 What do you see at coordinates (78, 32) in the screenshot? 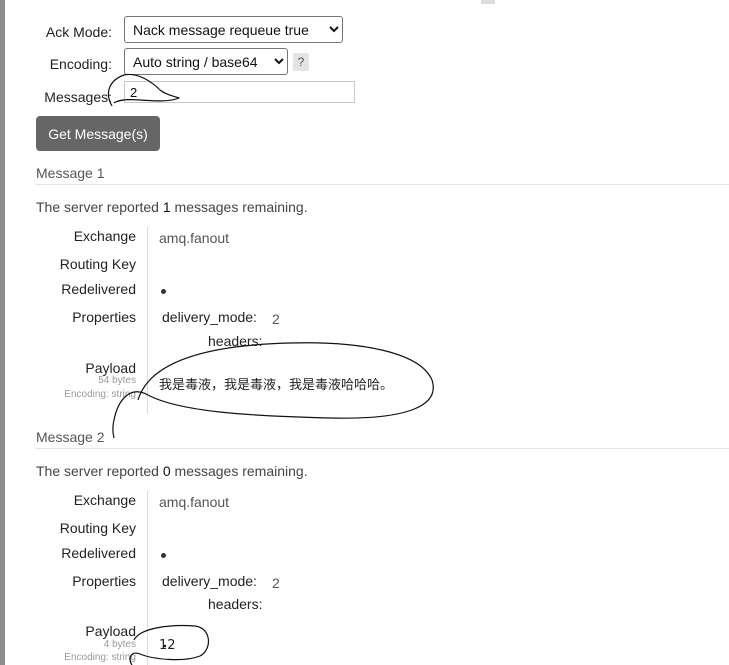
I see `ack-mode-label: Ack Mode:` at bounding box center [78, 32].